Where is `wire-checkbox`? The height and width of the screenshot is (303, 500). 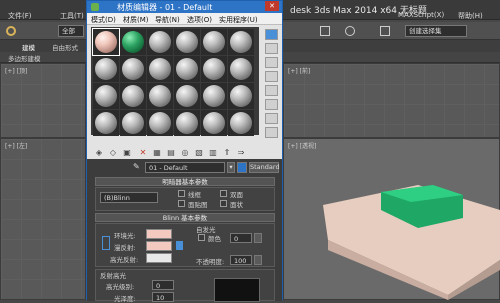 wire-checkbox is located at coordinates (181, 193).